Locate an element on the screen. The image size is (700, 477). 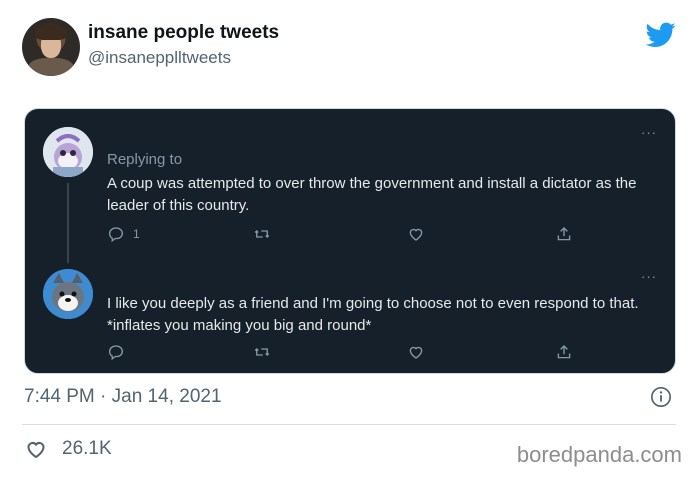
husky-avatar is located at coordinates (68, 294).